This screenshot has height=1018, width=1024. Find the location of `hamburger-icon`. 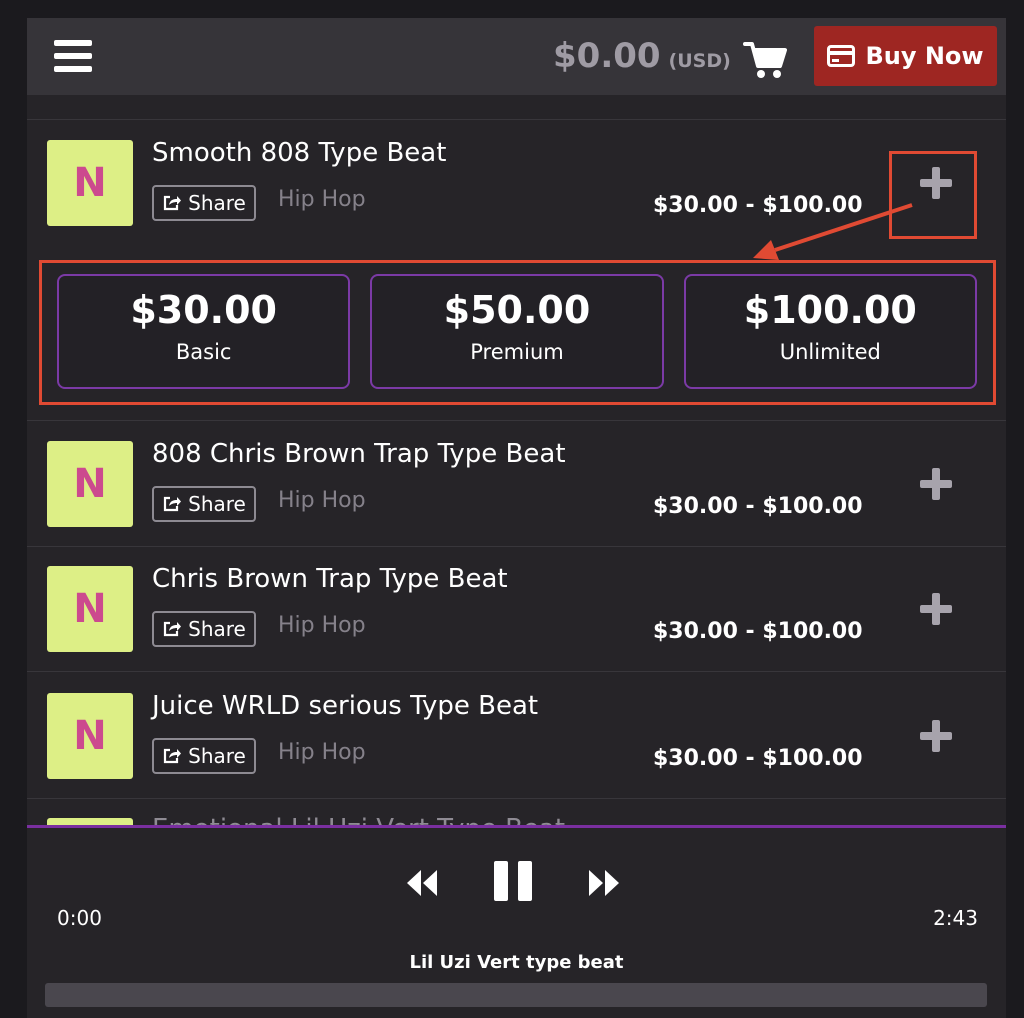

hamburger-icon is located at coordinates (73, 56).